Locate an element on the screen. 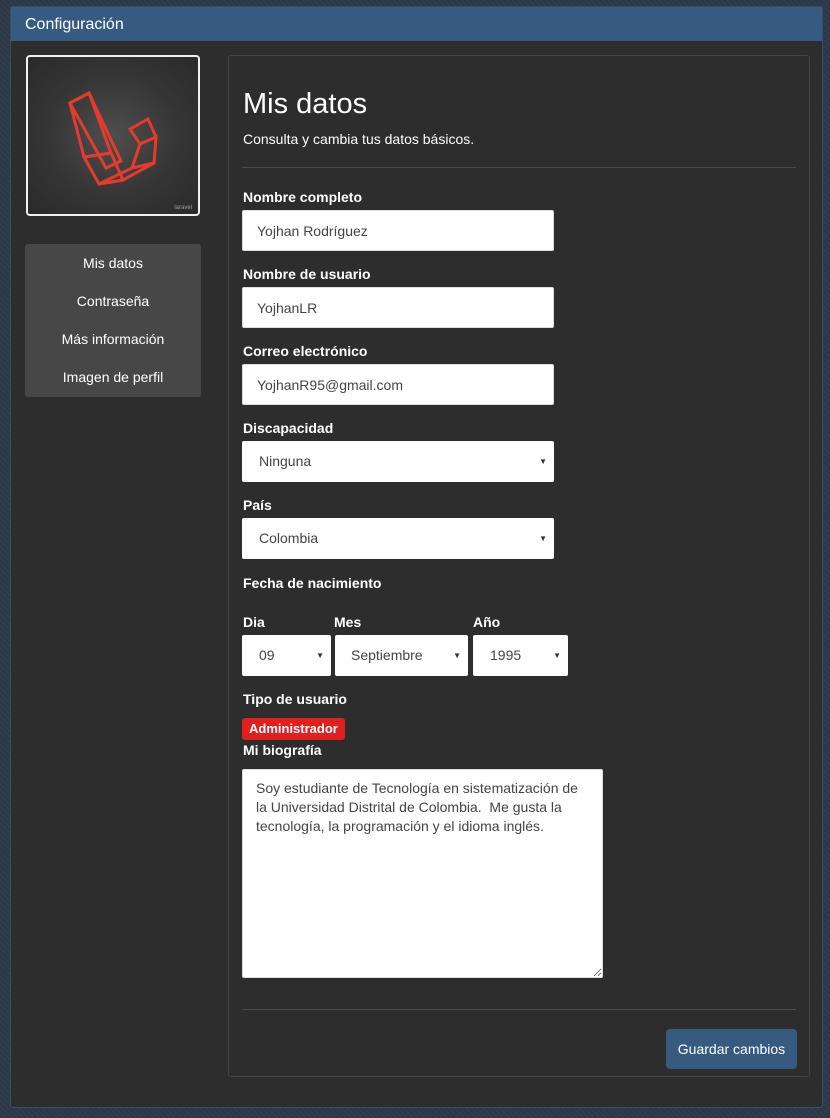 The height and width of the screenshot is (1118, 830). month-select: Septiembre ▼ is located at coordinates (401, 655).